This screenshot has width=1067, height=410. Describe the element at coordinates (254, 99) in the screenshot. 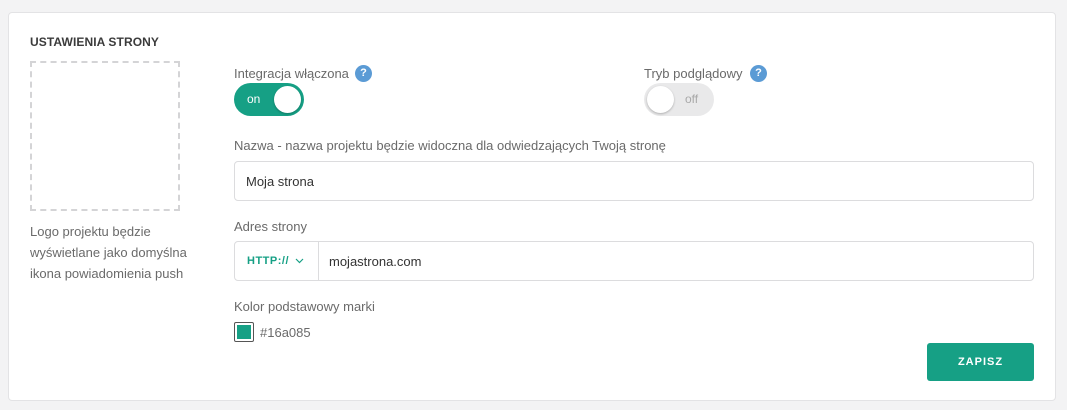

I see `toggle-state-label: on` at that location.